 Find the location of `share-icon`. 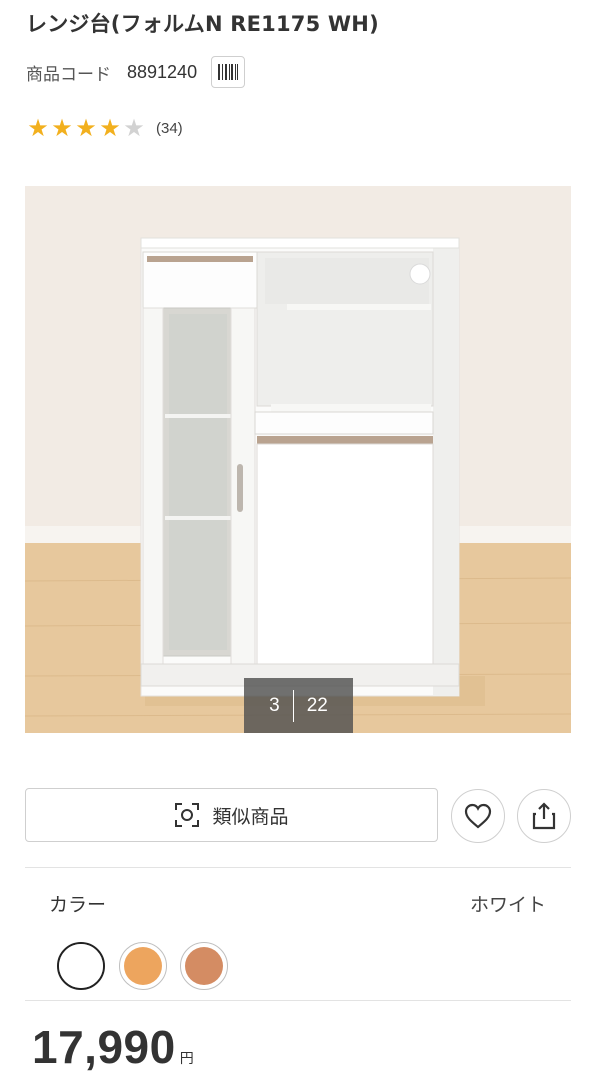

share-icon is located at coordinates (544, 816).